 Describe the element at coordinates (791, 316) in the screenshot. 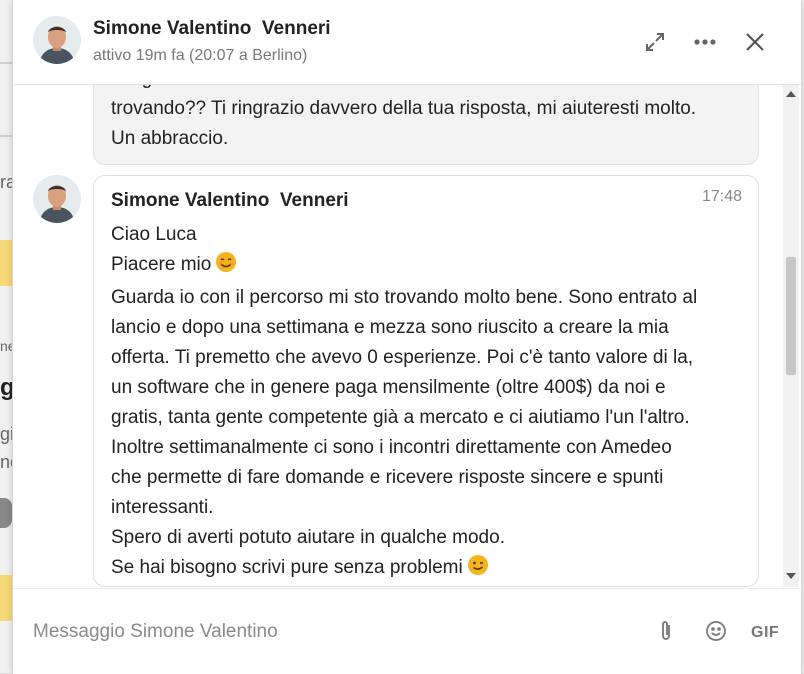

I see `scrollbar-thumb` at that location.